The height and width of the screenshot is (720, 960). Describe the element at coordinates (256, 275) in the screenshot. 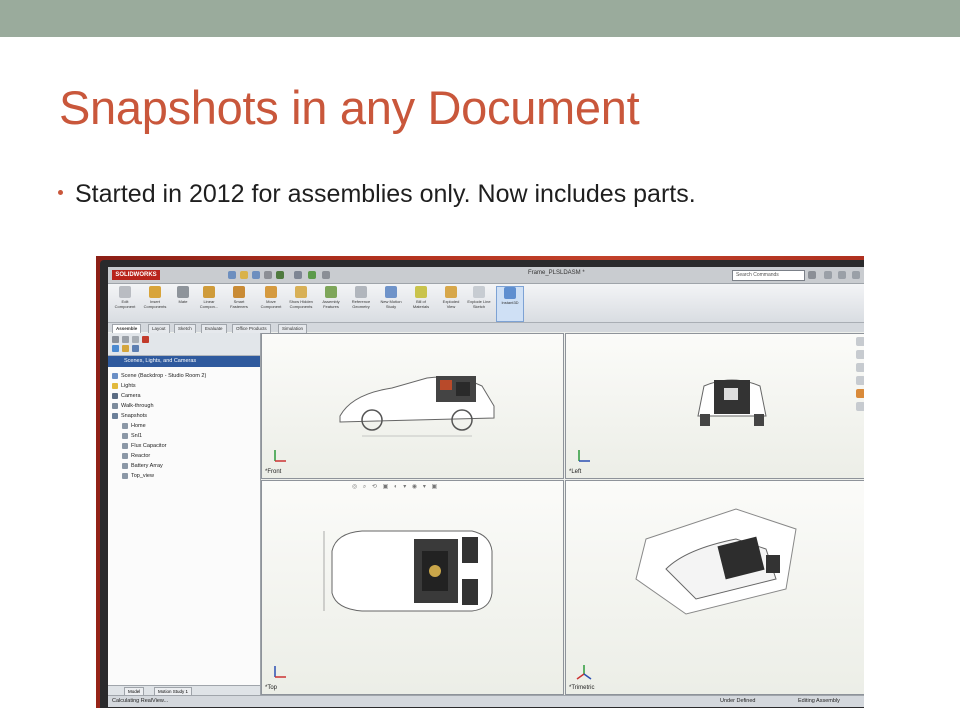

I see `save-icon` at that location.